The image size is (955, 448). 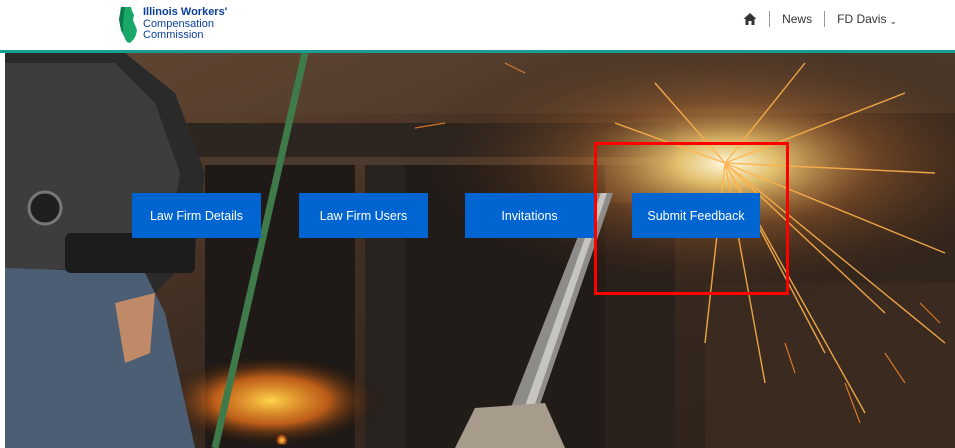 I want to click on law-firm-users-tile: Law Firm Users, so click(x=363, y=215).